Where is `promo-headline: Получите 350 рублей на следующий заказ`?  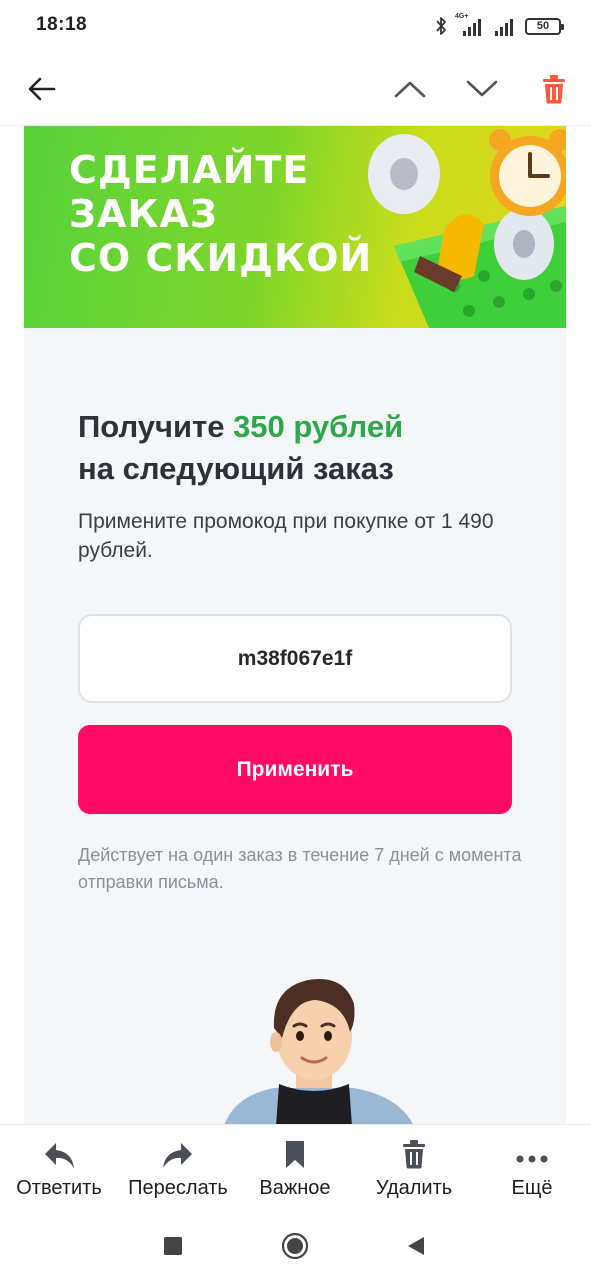
promo-headline: Получите 350 рублей на следующий заказ is located at coordinates (240, 448).